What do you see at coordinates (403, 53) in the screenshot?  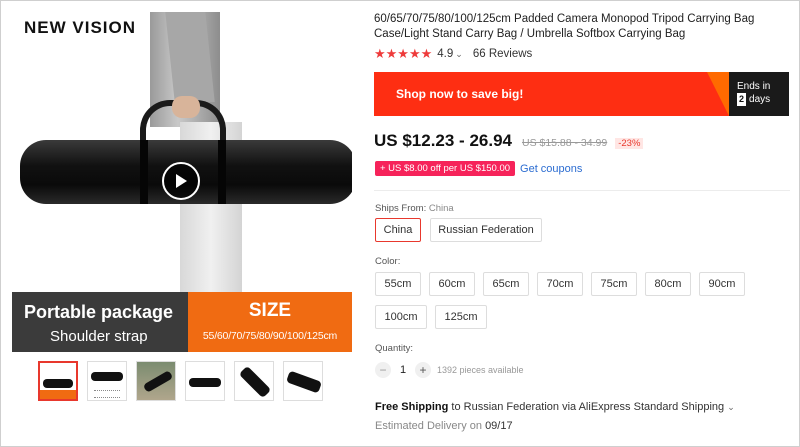 I see `star-rating-icon: ★★★★★` at bounding box center [403, 53].